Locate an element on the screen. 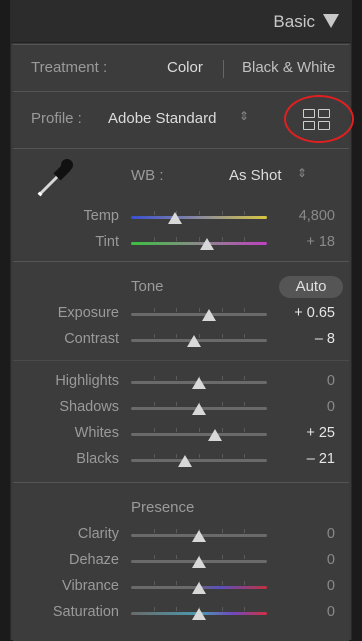  slider-label: Shadows is located at coordinates (89, 407).